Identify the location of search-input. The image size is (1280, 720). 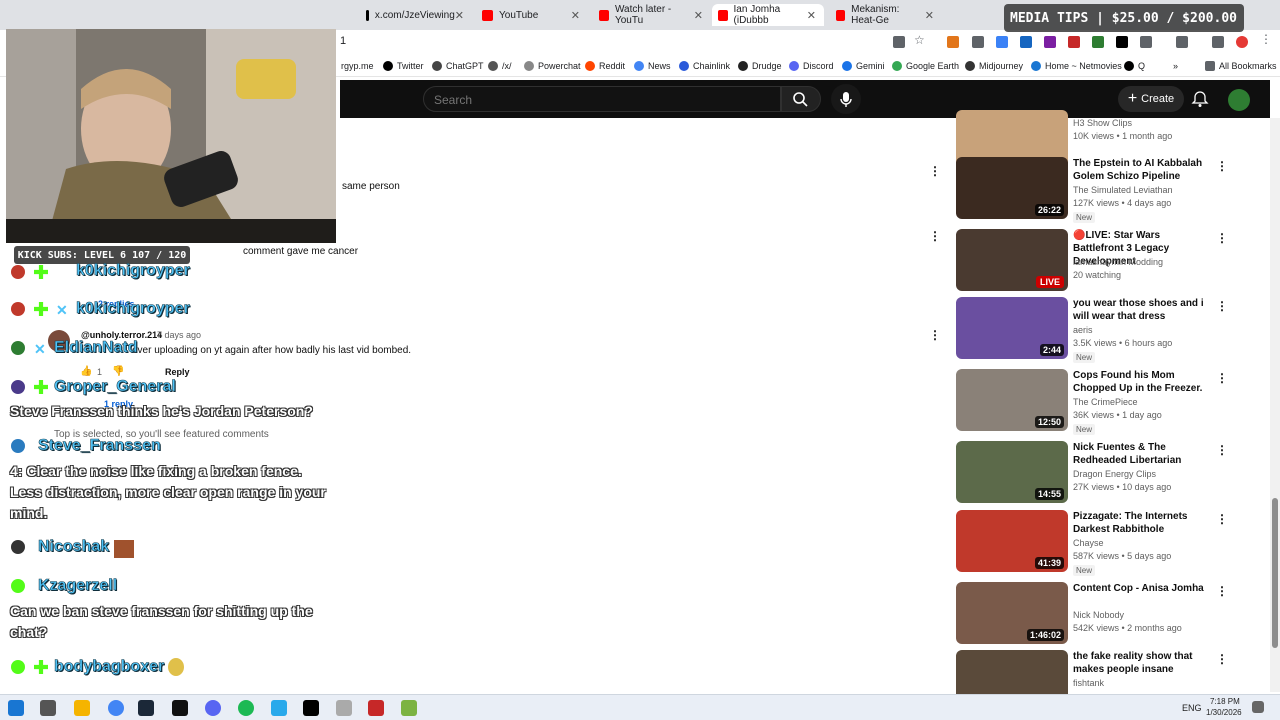
(602, 100).